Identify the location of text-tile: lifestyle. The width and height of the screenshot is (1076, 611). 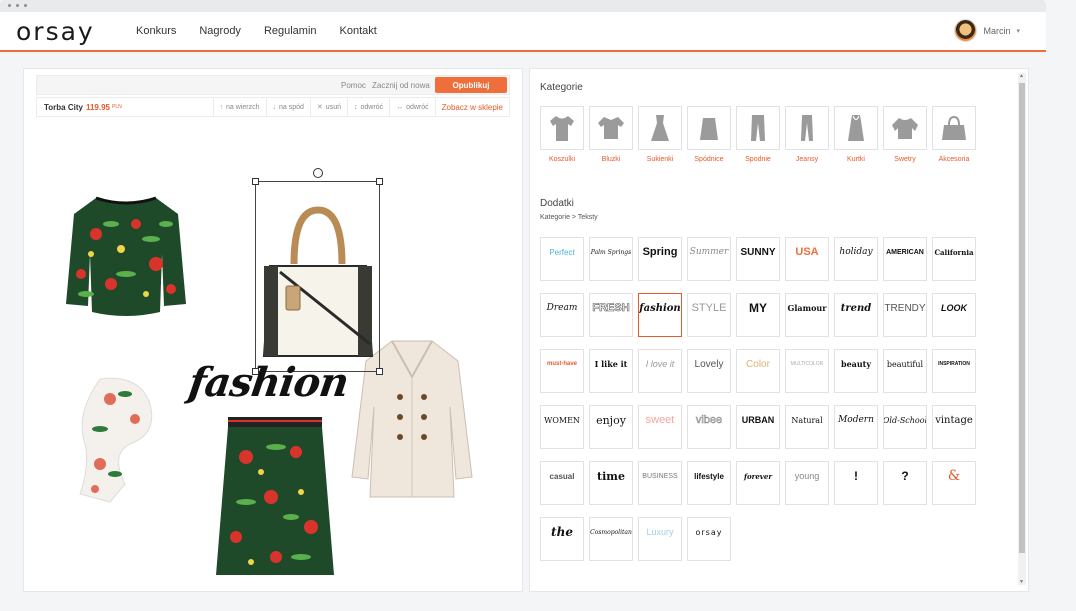
(709, 483).